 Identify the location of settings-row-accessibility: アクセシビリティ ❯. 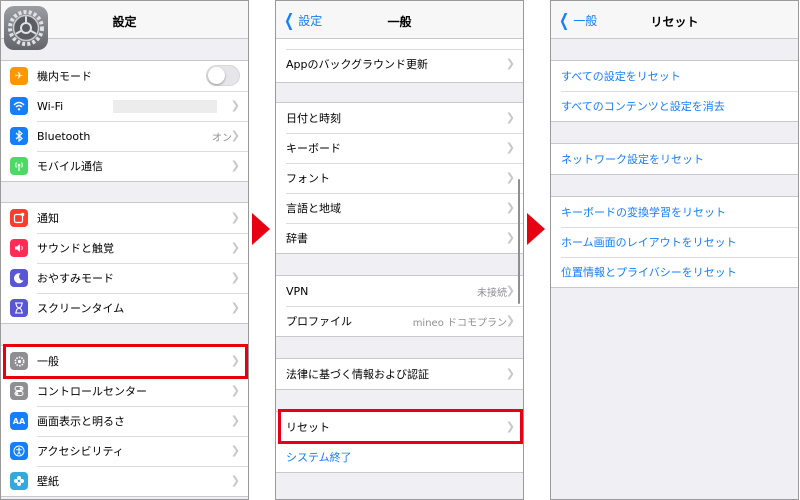
(124, 451).